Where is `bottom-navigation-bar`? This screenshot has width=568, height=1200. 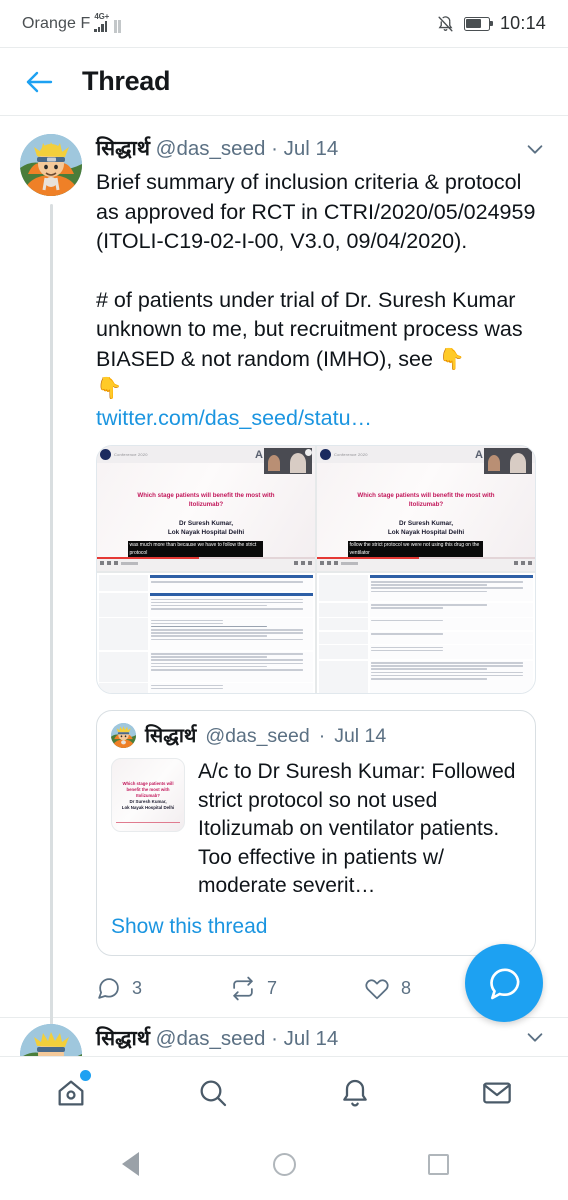 bottom-navigation-bar is located at coordinates (284, 1092).